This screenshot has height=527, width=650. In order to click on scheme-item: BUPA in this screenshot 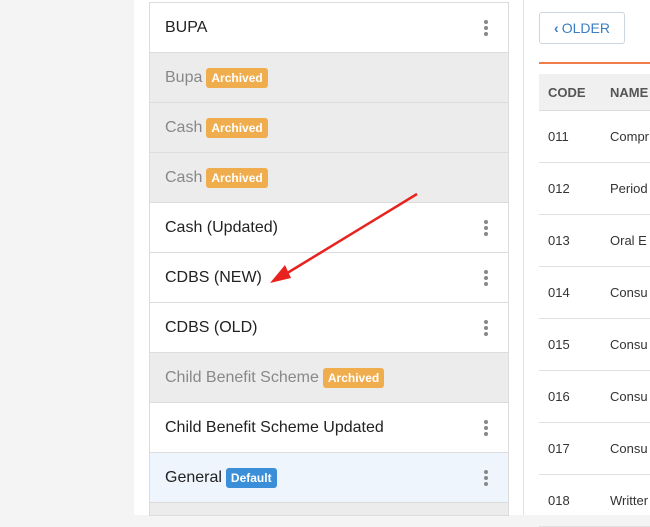, I will do `click(329, 28)`.